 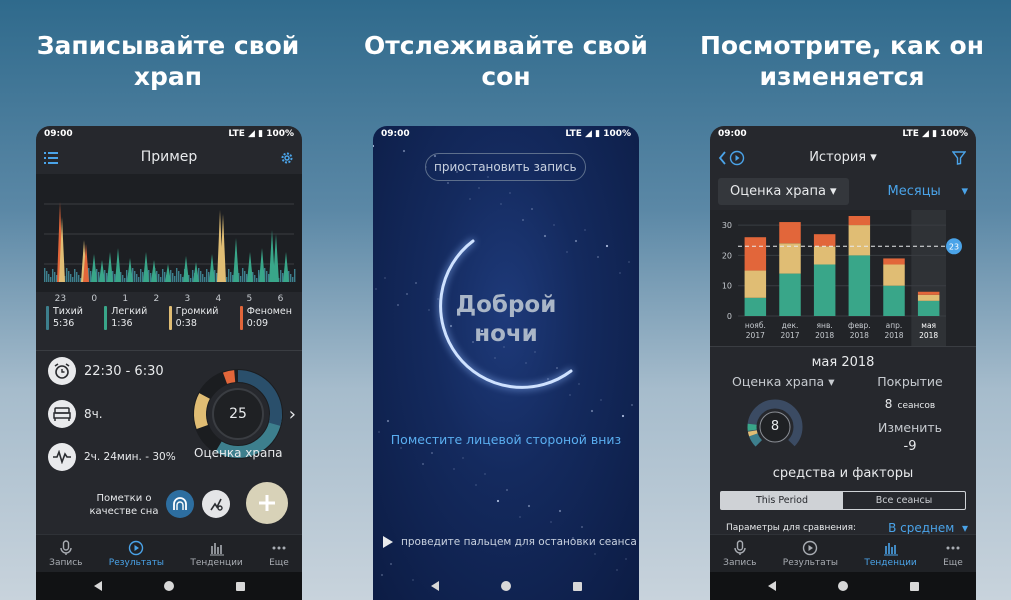 I want to click on status-bar: 09:00 LTE ◢ ▮ 100%, so click(x=169, y=134).